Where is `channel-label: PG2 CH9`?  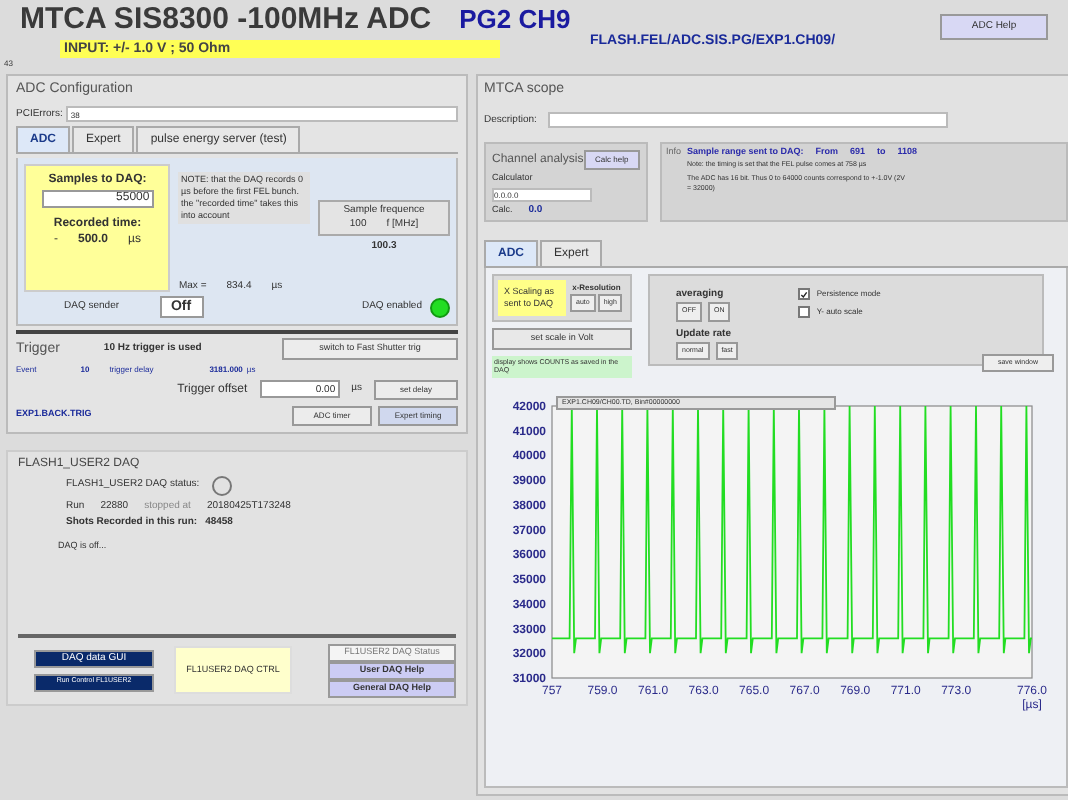
channel-label: PG2 CH9 is located at coordinates (515, 19).